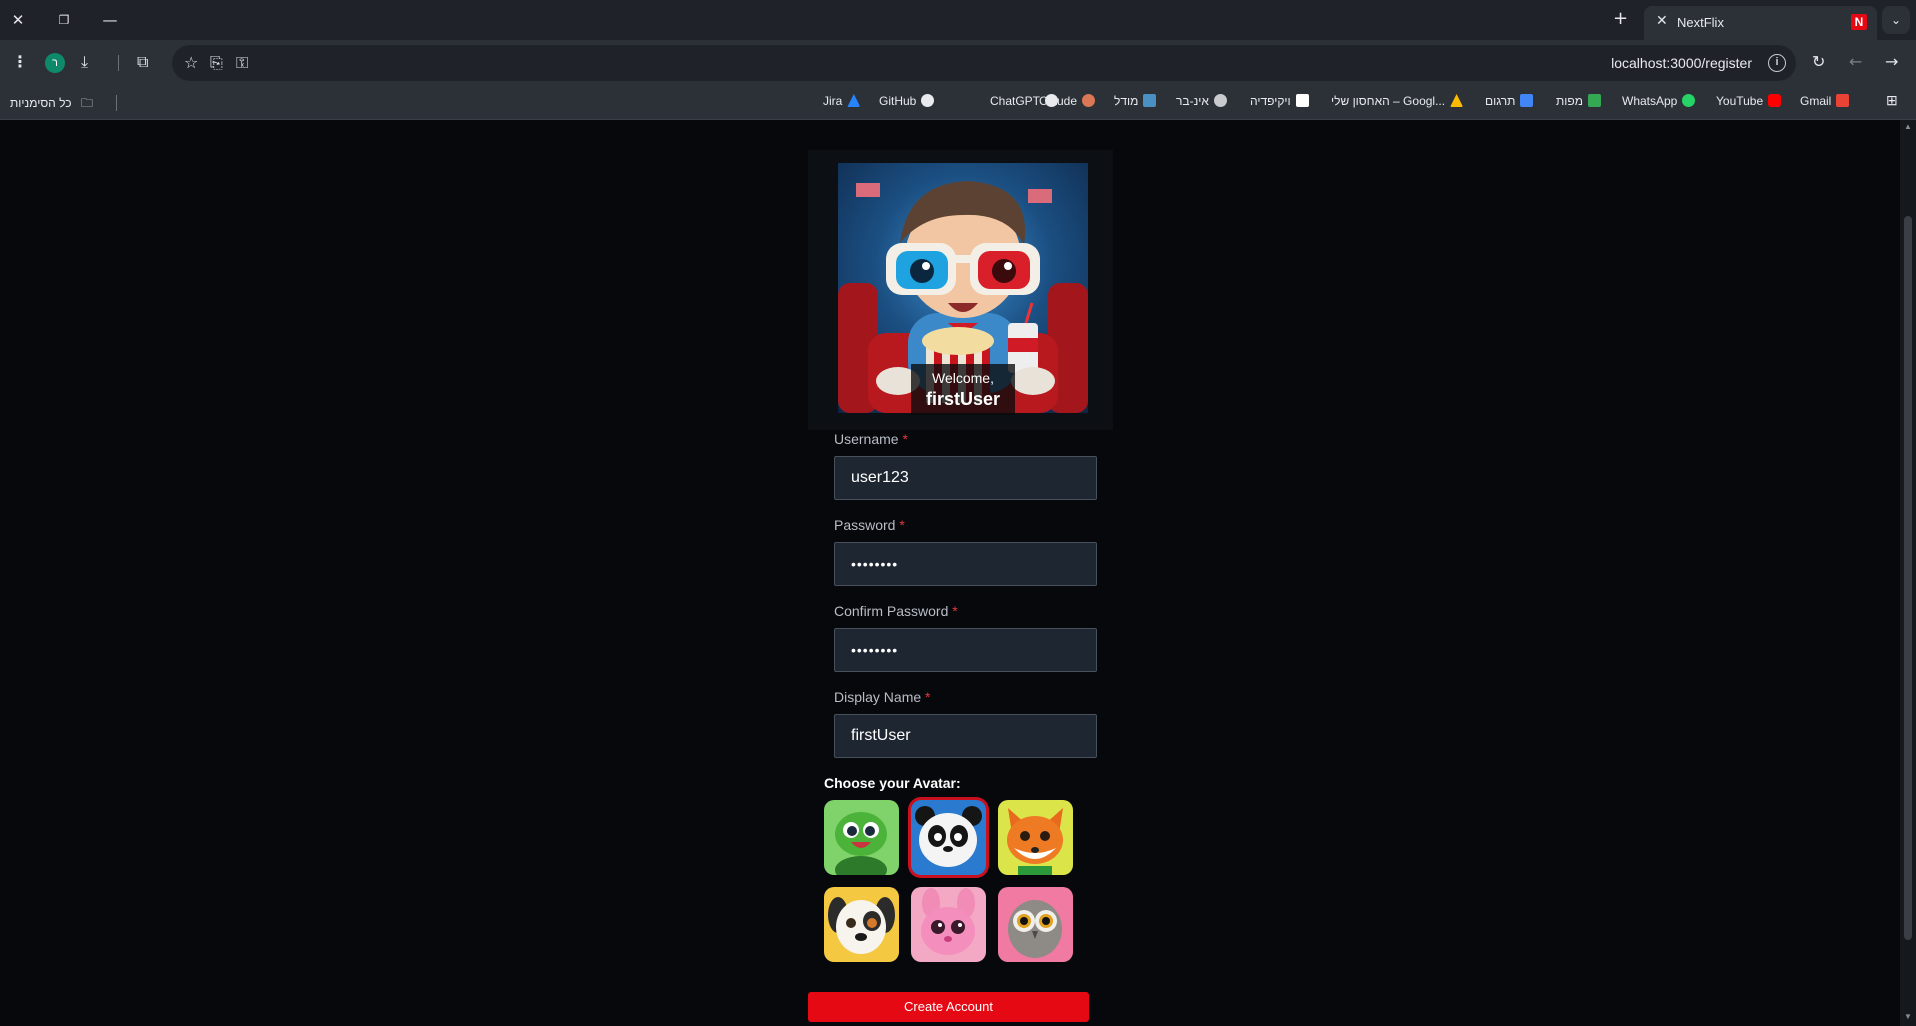  Describe the element at coordinates (86, 103) in the screenshot. I see `folder-icon: 🗀` at that location.